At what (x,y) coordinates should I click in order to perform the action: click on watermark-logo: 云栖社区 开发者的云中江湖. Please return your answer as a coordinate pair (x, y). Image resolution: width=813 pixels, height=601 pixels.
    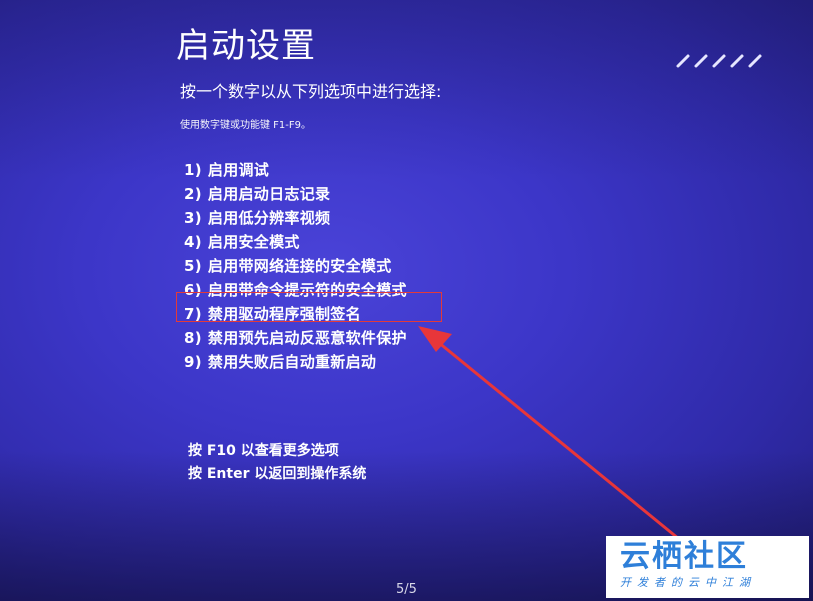
    Looking at the image, I should click on (707, 567).